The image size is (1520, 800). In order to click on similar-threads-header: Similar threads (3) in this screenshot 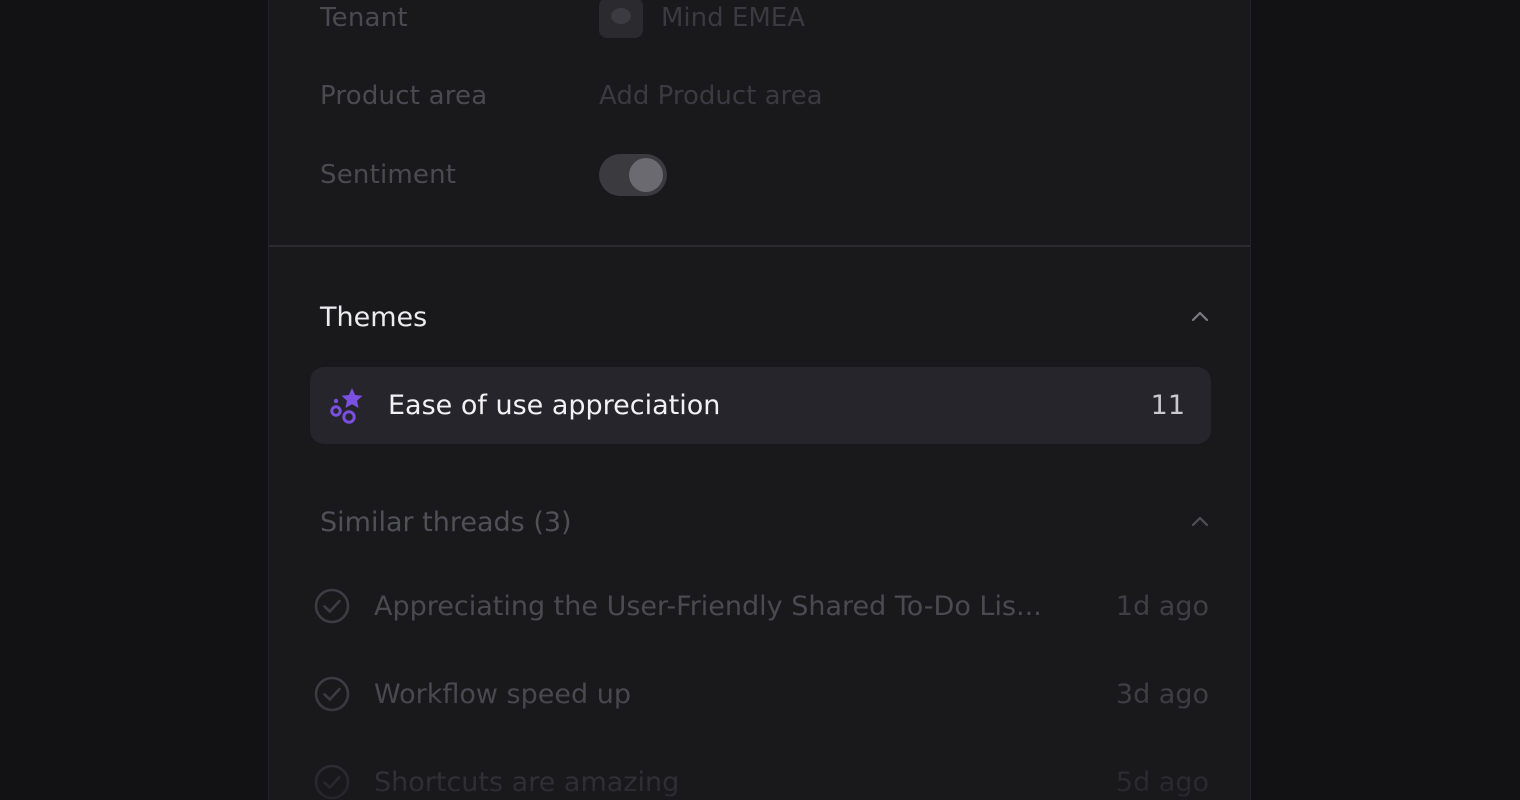, I will do `click(765, 522)`.